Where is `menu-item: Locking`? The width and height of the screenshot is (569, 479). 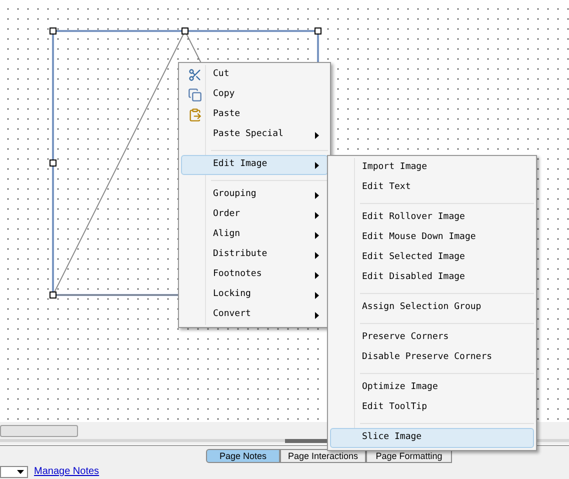
menu-item: Locking is located at coordinates (254, 295).